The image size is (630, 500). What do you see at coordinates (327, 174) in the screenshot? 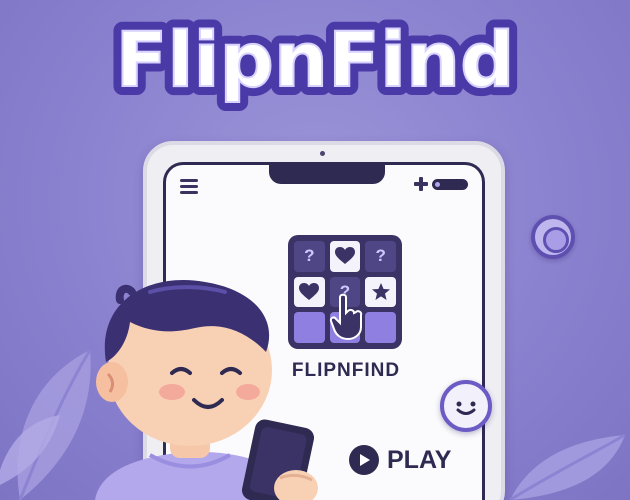
I see `phone-notch` at bounding box center [327, 174].